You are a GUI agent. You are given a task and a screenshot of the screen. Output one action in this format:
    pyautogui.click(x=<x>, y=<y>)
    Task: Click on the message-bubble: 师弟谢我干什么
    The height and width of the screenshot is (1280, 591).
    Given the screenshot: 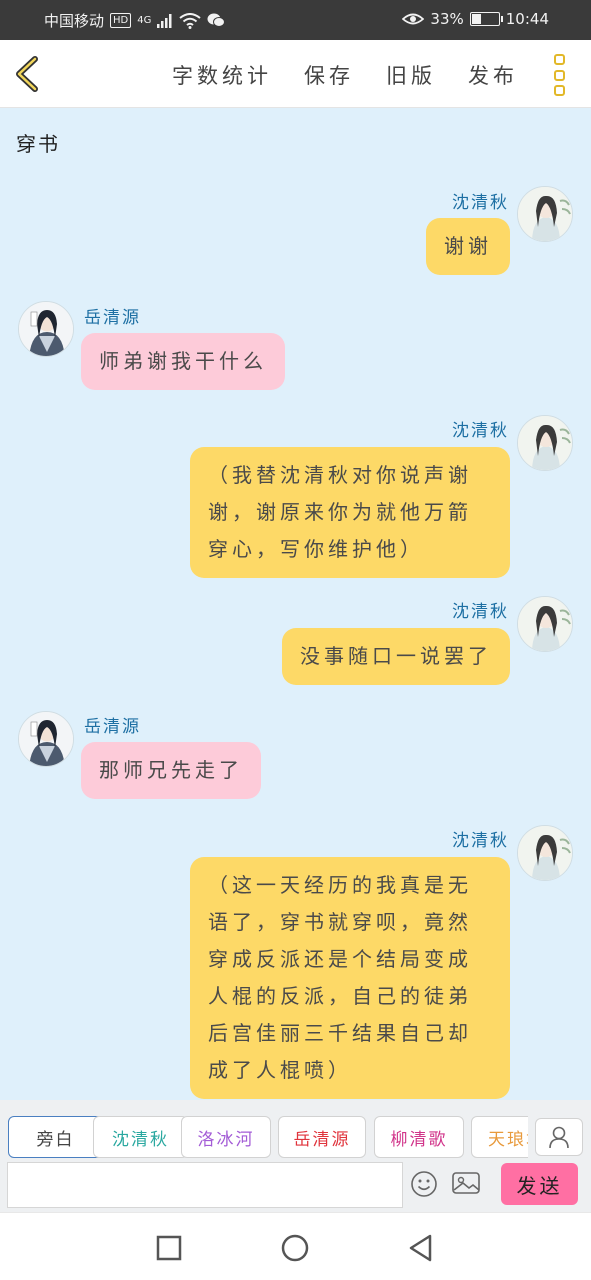 What is the action you would take?
    pyautogui.click(x=183, y=361)
    